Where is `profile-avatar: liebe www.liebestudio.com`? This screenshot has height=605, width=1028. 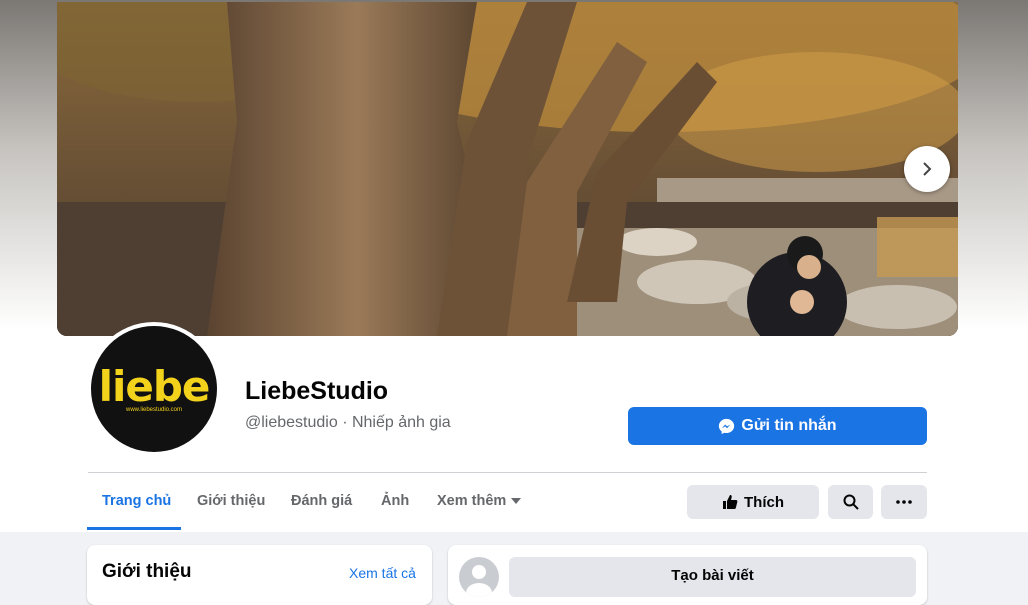 profile-avatar: liebe www.liebestudio.com is located at coordinates (154, 389).